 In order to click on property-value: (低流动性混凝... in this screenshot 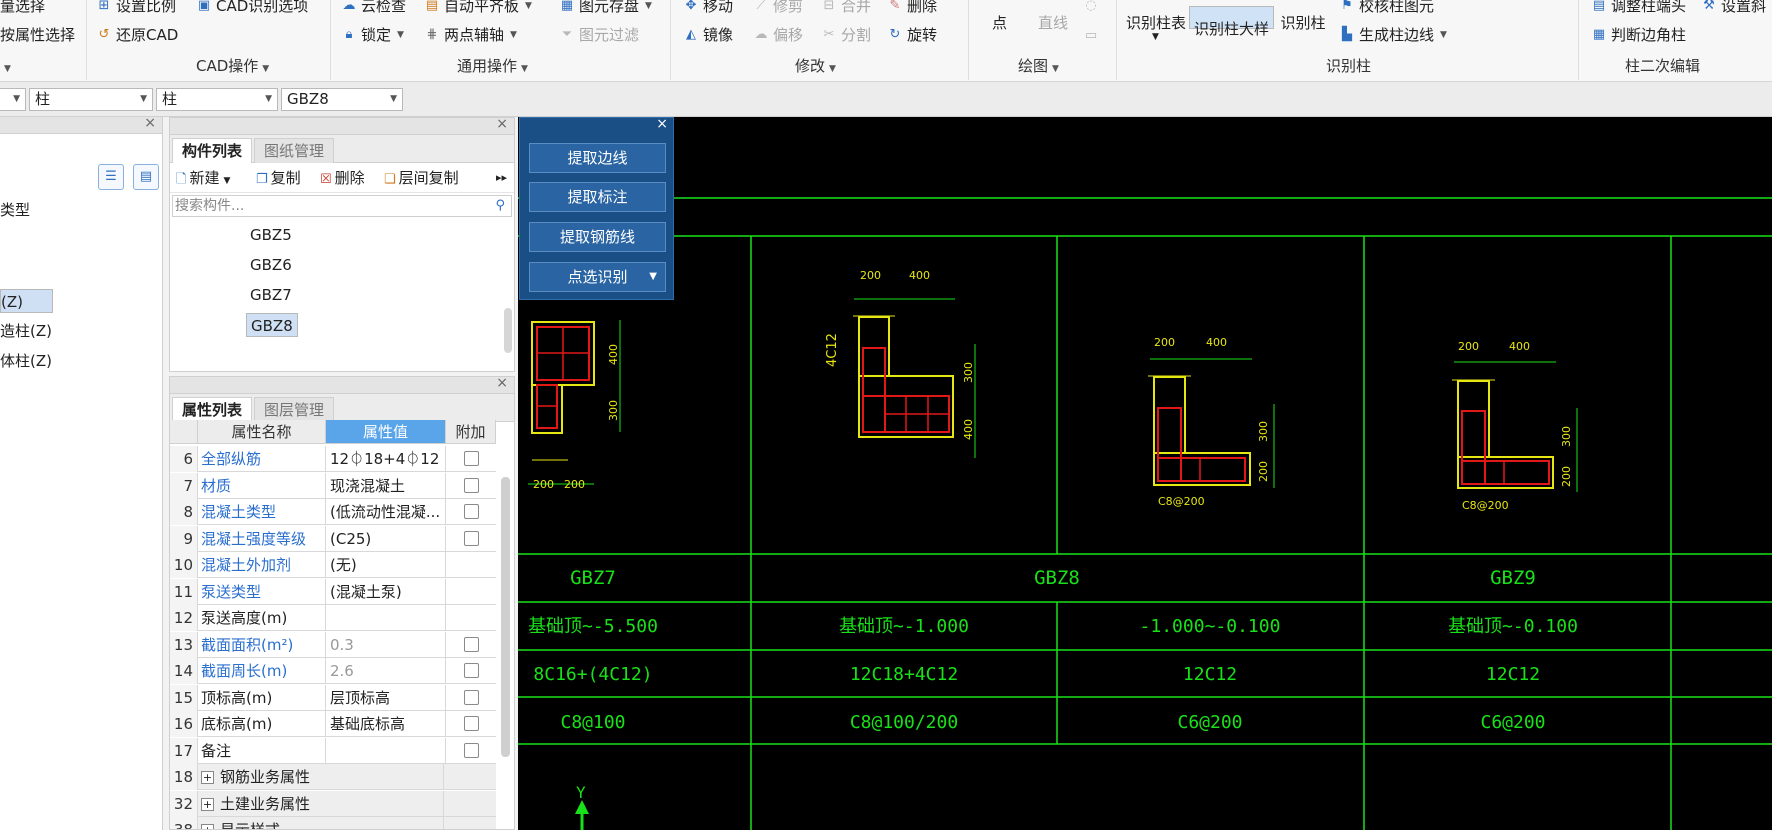, I will do `click(386, 512)`.